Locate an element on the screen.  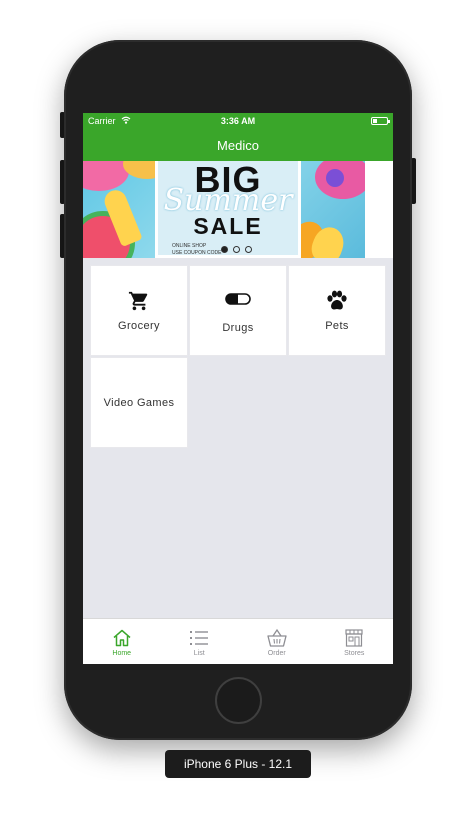
carousel-page-indicator is located at coordinates (236, 249).